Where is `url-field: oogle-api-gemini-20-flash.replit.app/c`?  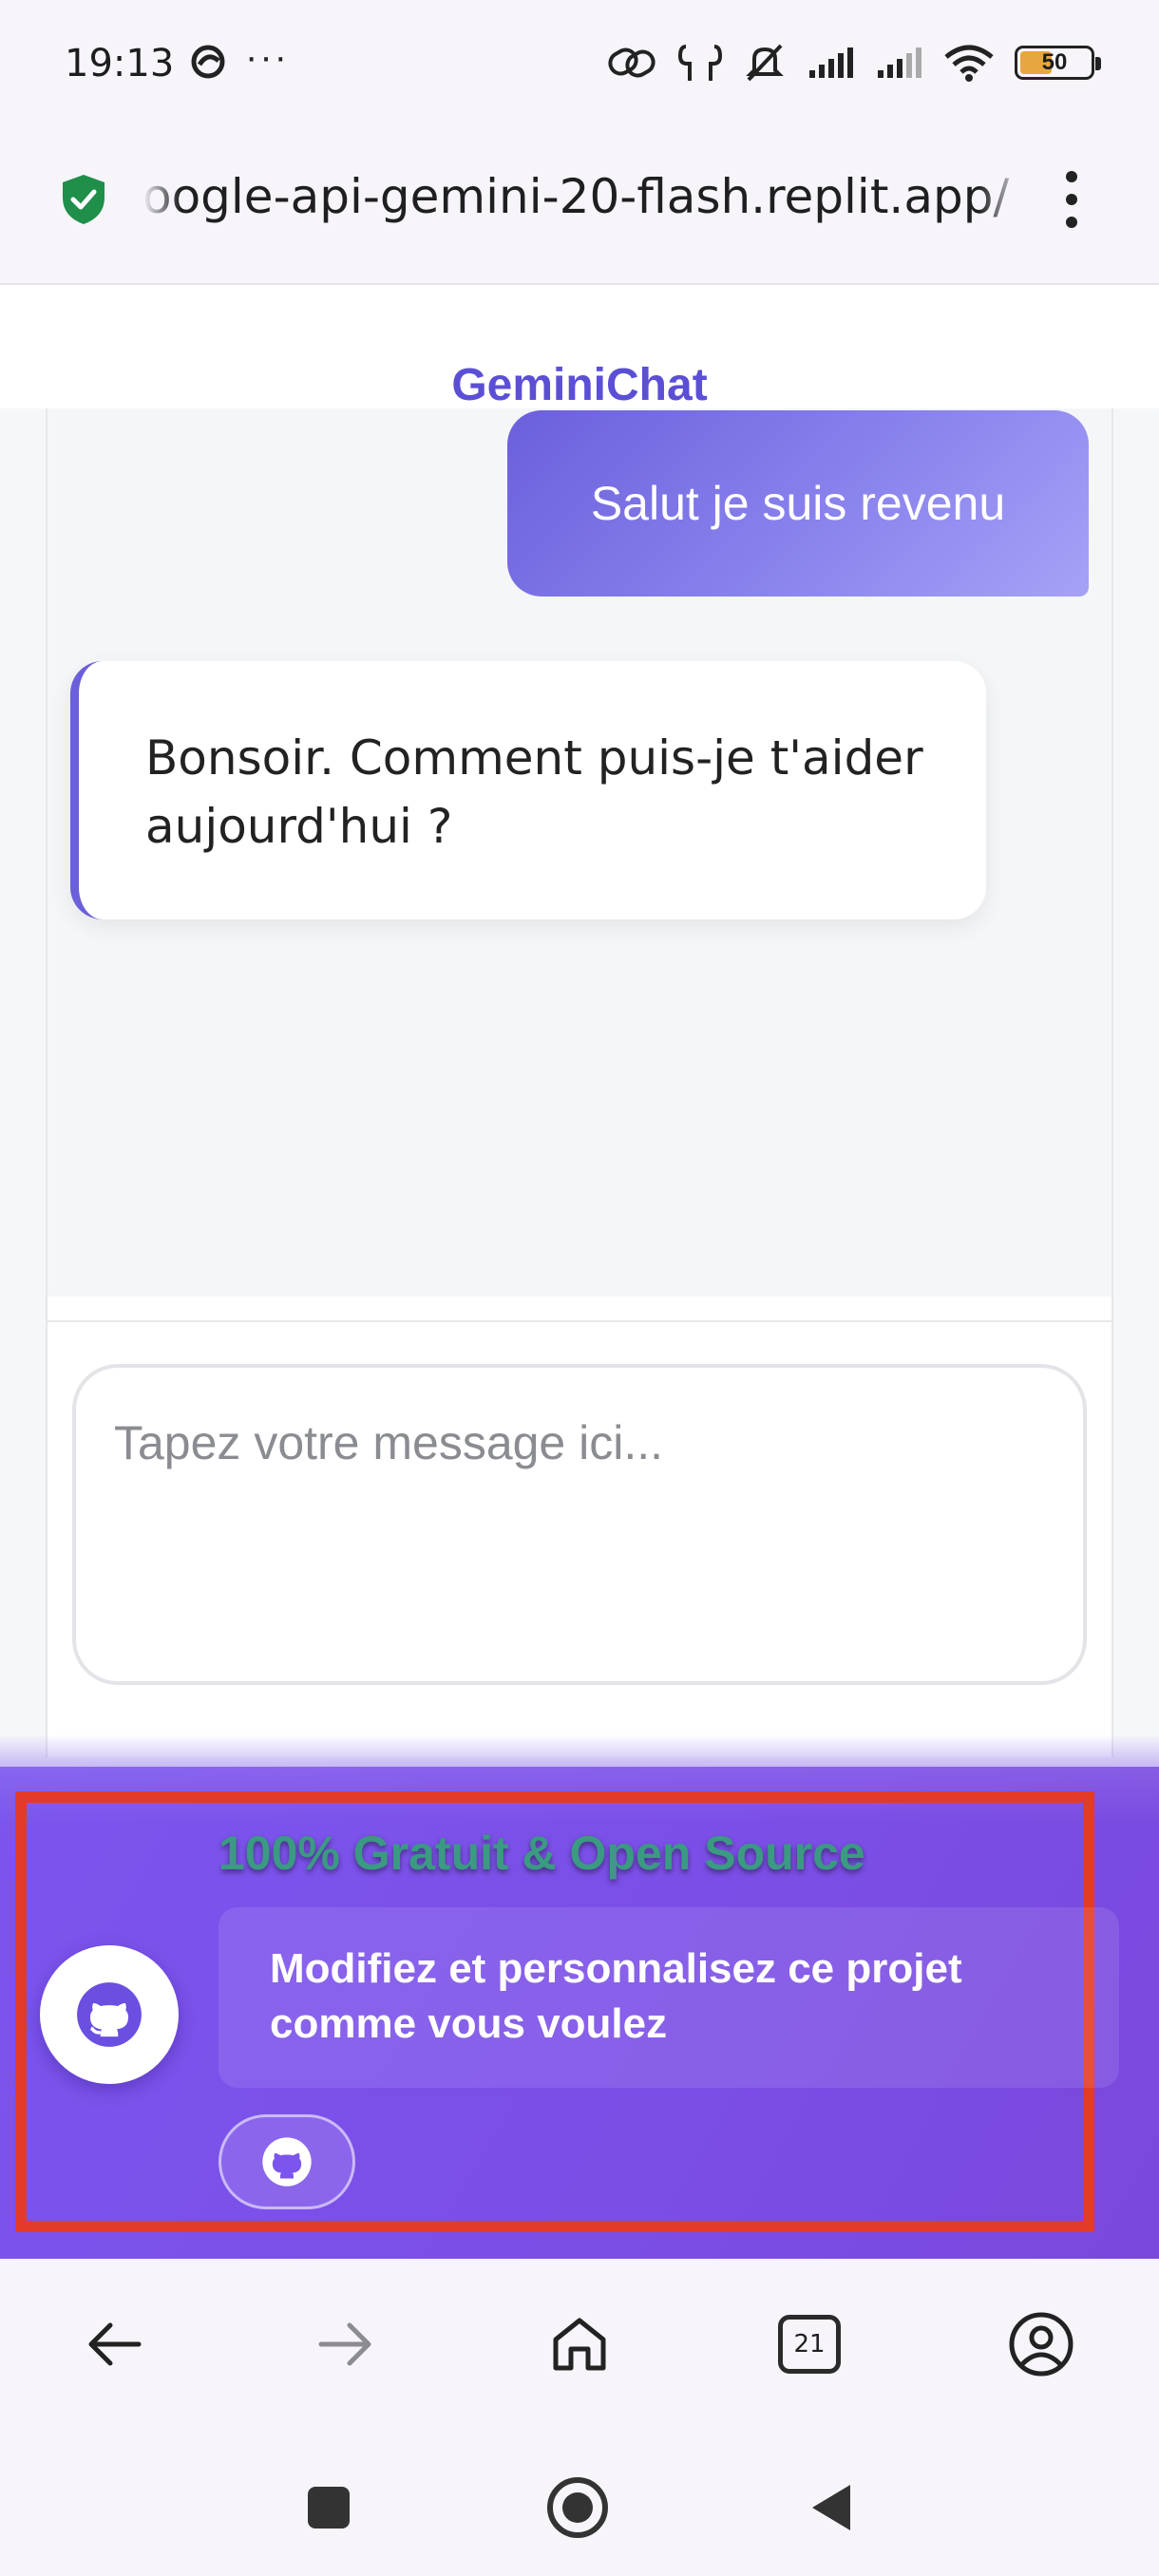
url-field: oogle-api-gemini-20-flash.replit.app/c is located at coordinates (576, 196).